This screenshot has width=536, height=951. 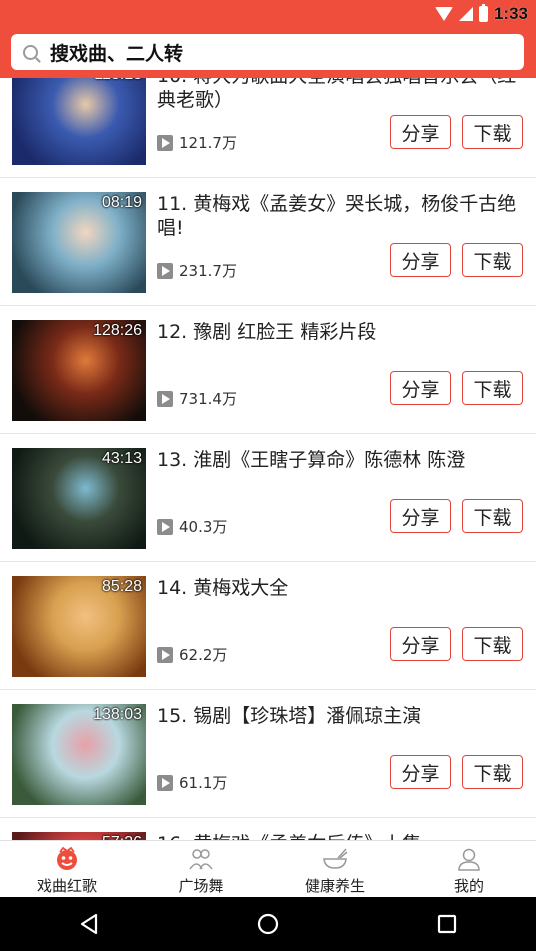 What do you see at coordinates (201, 859) in the screenshot?
I see `dancers-icon` at bounding box center [201, 859].